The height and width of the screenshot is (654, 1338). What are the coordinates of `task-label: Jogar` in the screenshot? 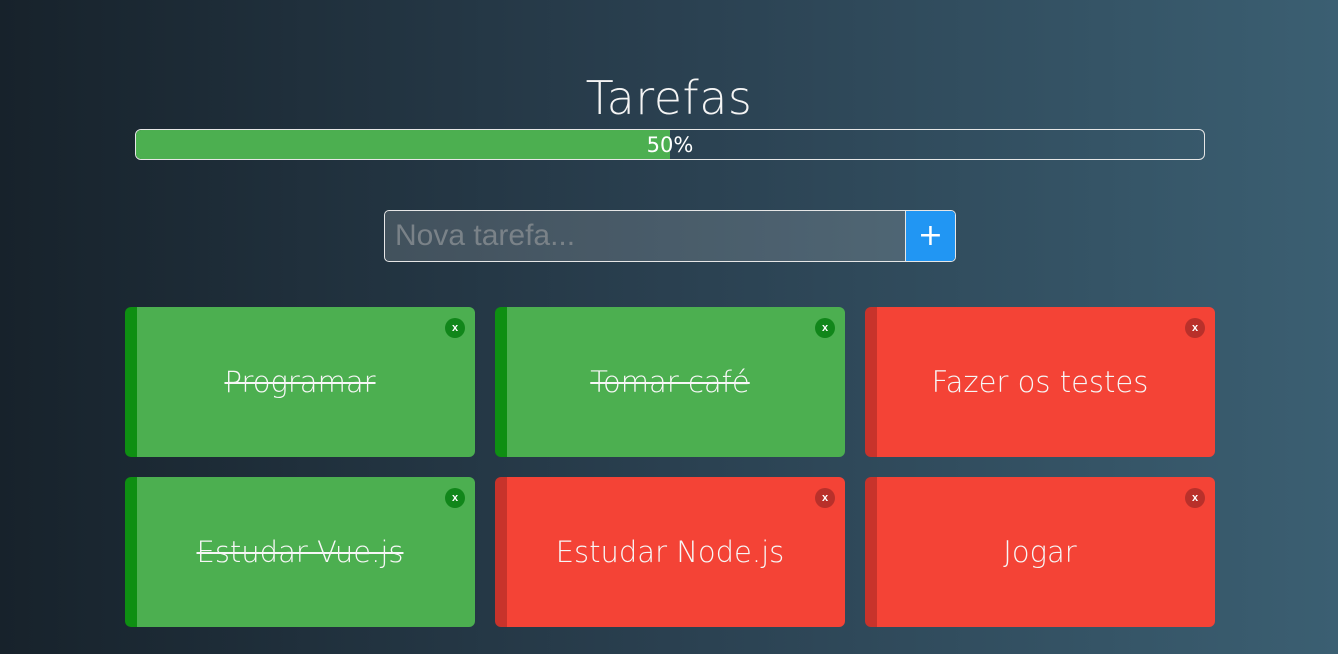 It's located at (1040, 552).